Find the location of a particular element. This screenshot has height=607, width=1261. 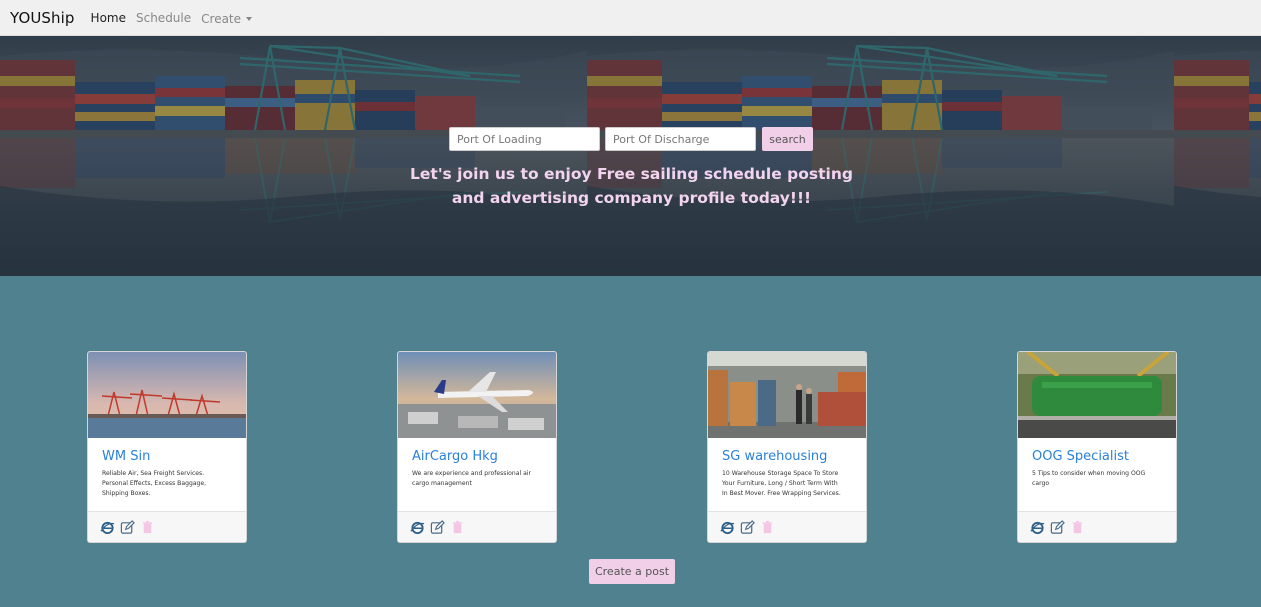

card-title: SG warehousing is located at coordinates (774, 456).